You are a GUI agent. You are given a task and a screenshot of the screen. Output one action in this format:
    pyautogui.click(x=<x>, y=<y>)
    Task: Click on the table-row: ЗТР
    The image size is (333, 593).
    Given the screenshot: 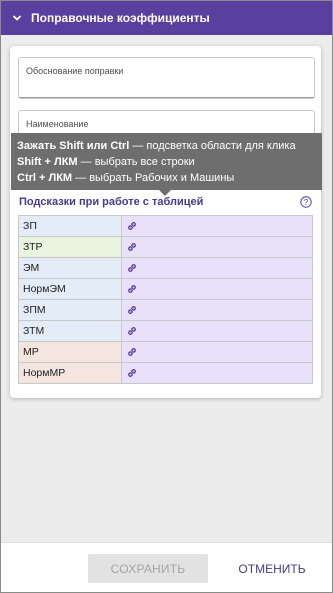 What is the action you would take?
    pyautogui.click(x=165, y=247)
    